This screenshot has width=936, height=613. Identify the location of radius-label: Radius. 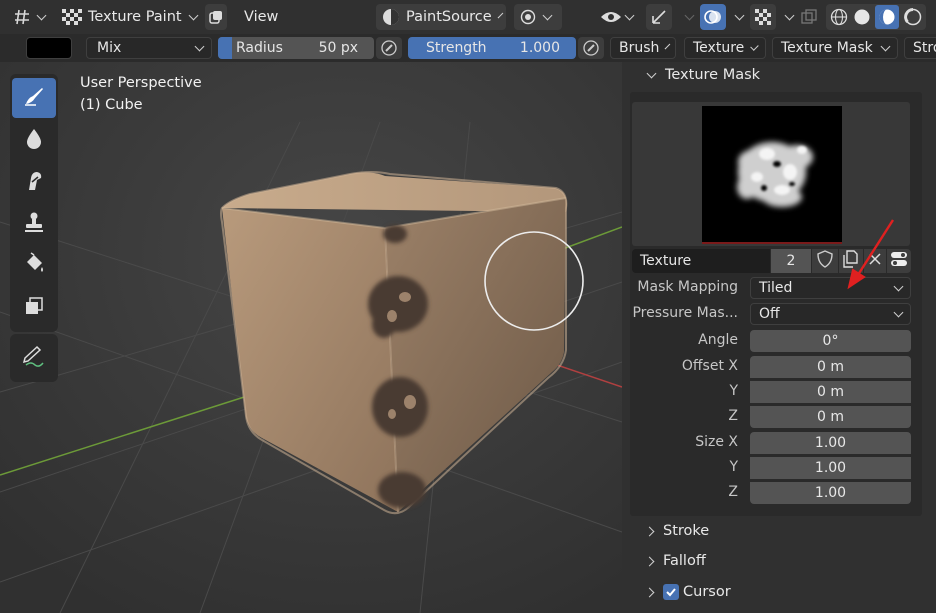
(259, 48).